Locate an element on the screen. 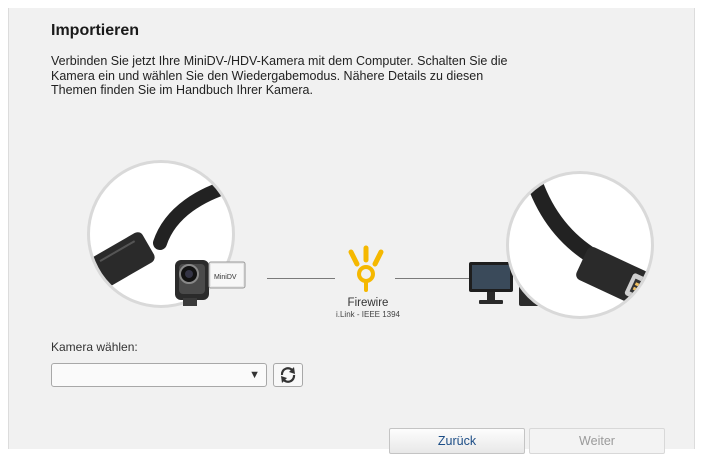  back-button: Zurück is located at coordinates (457, 441).